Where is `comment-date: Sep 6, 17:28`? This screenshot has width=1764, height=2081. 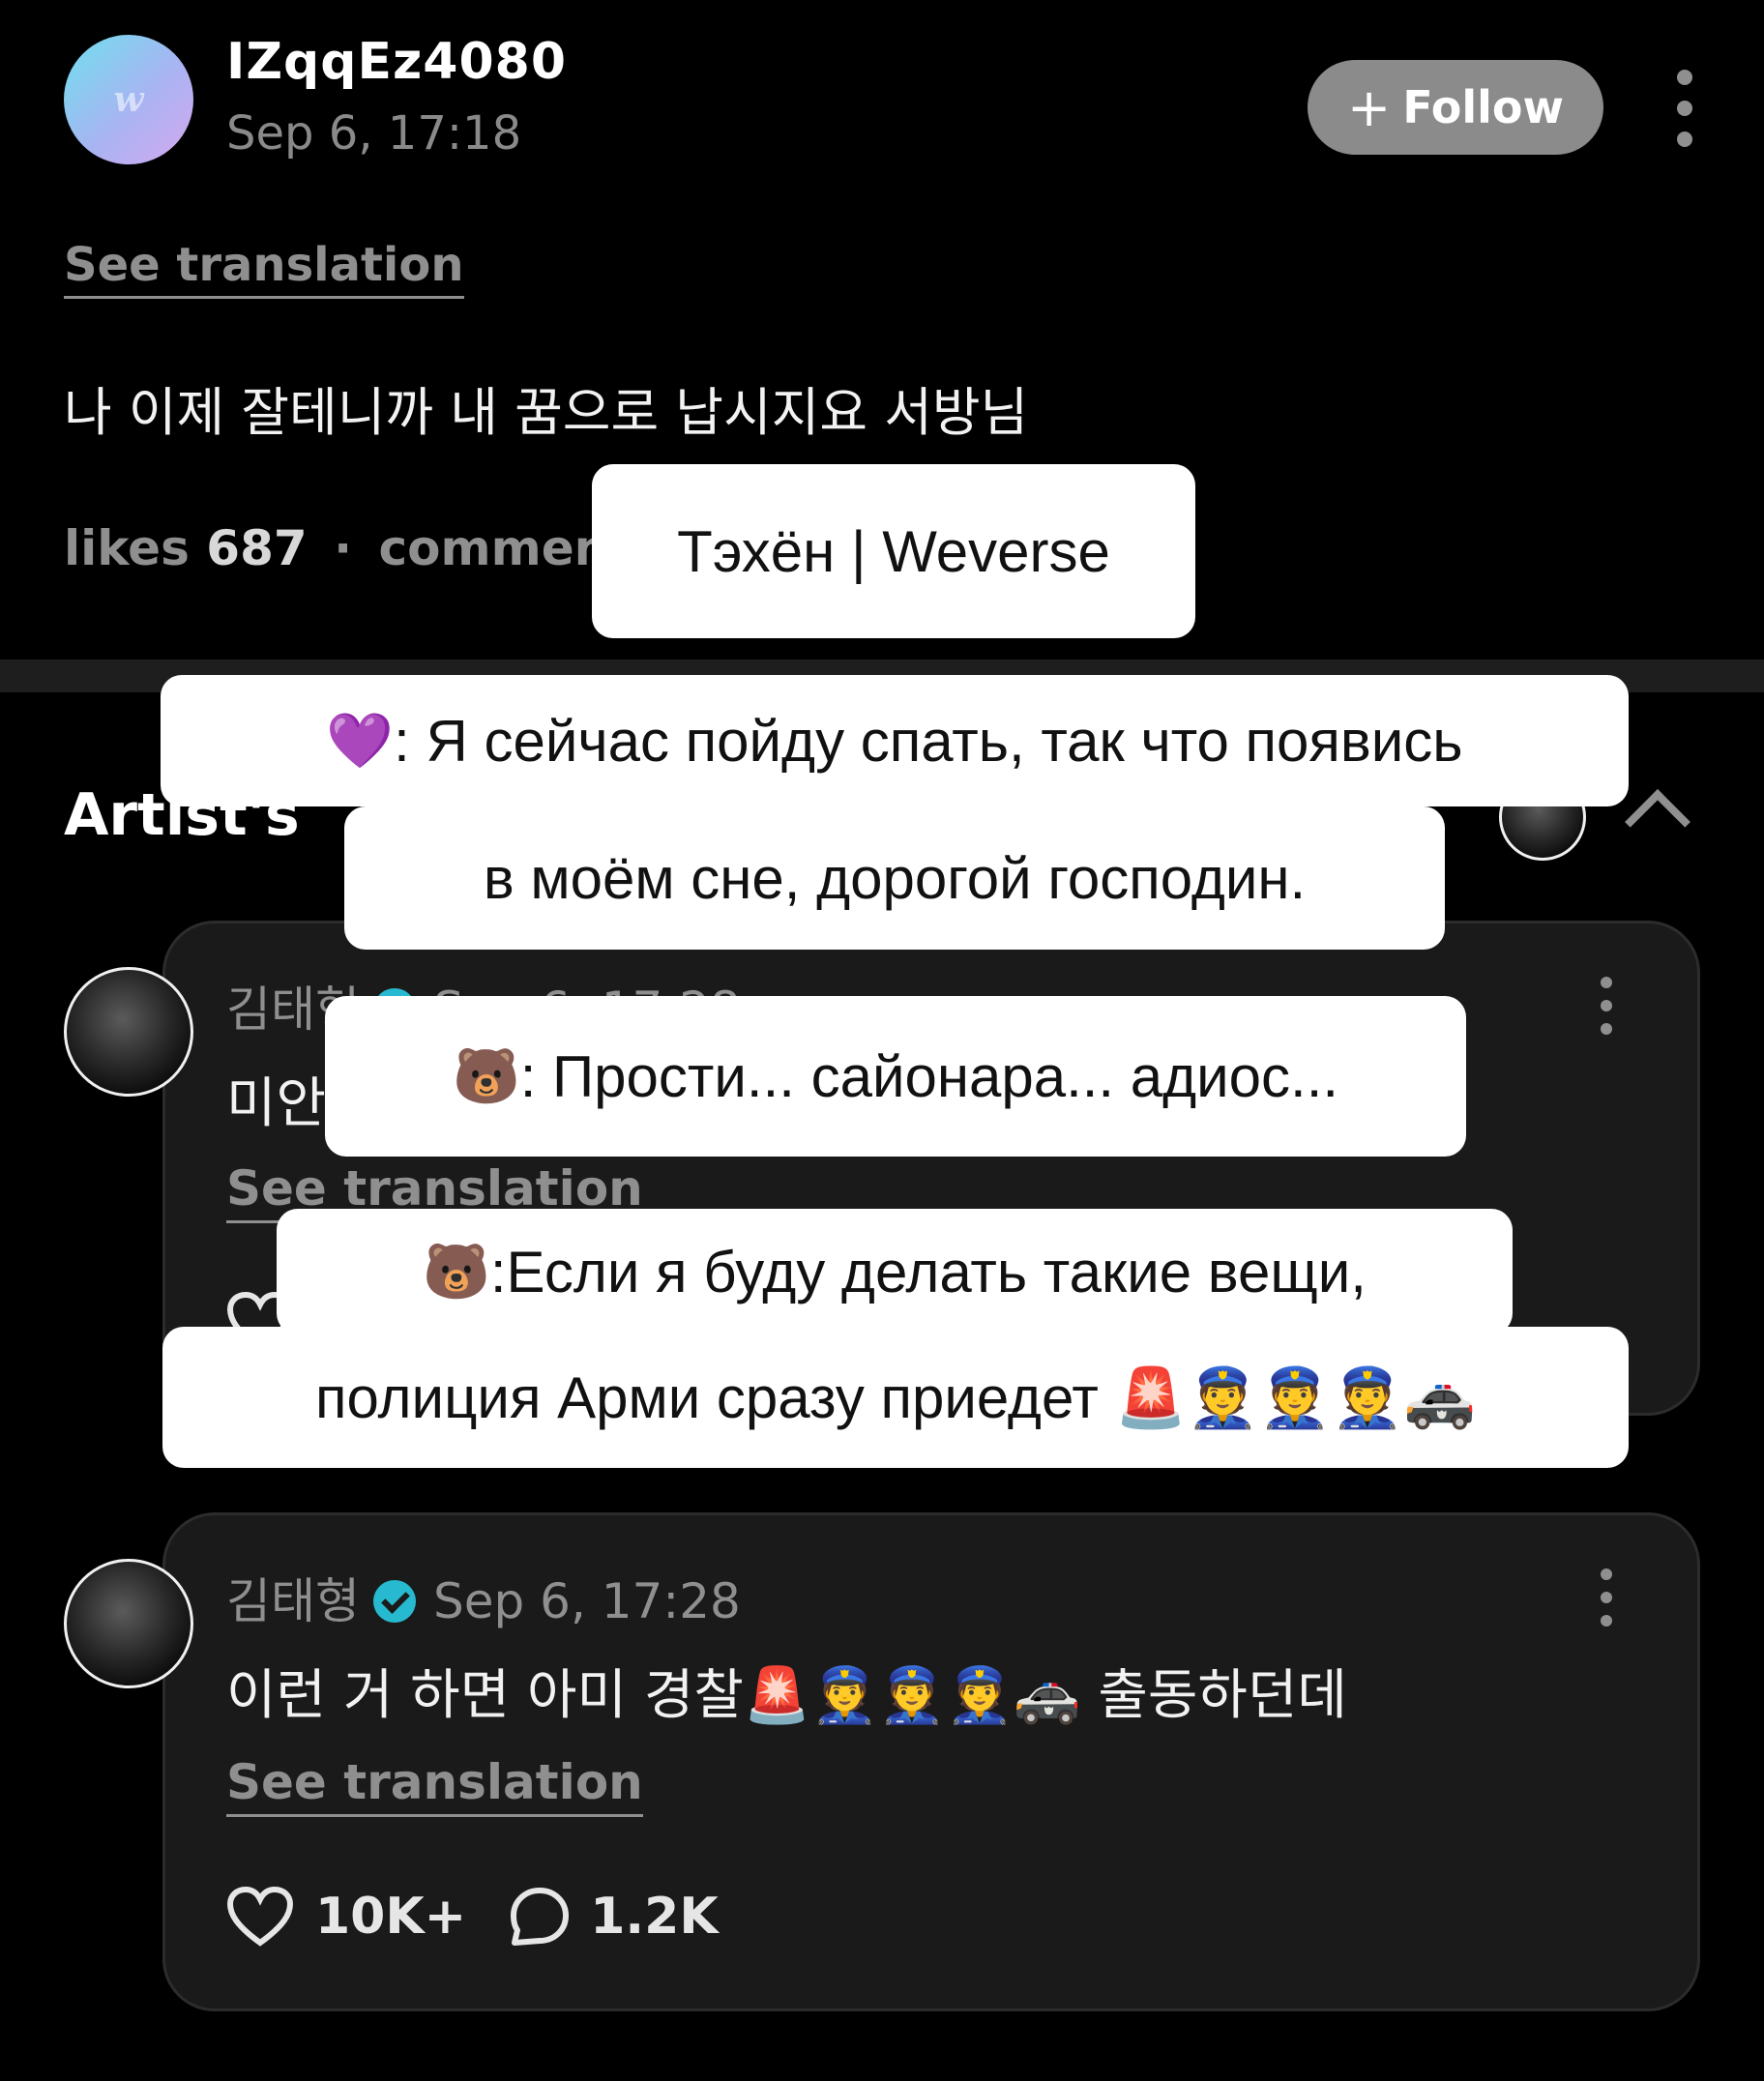 comment-date: Sep 6, 17:28 is located at coordinates (587, 1601).